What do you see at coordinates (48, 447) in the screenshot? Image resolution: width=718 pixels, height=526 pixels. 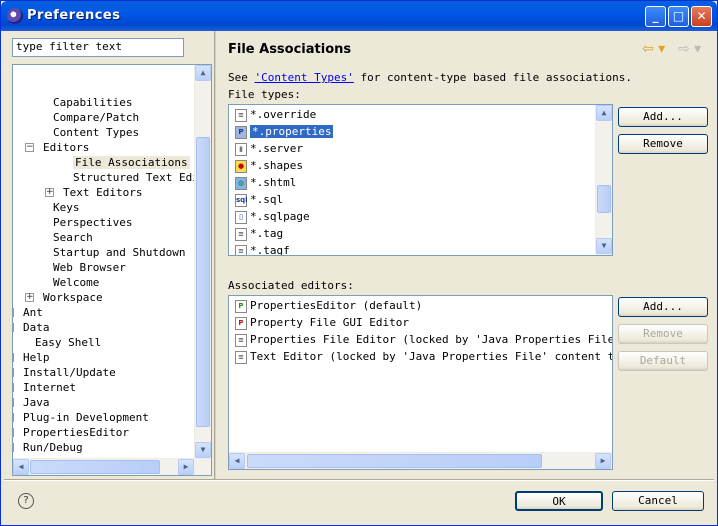 I see `tree-item: + Run/Debug` at bounding box center [48, 447].